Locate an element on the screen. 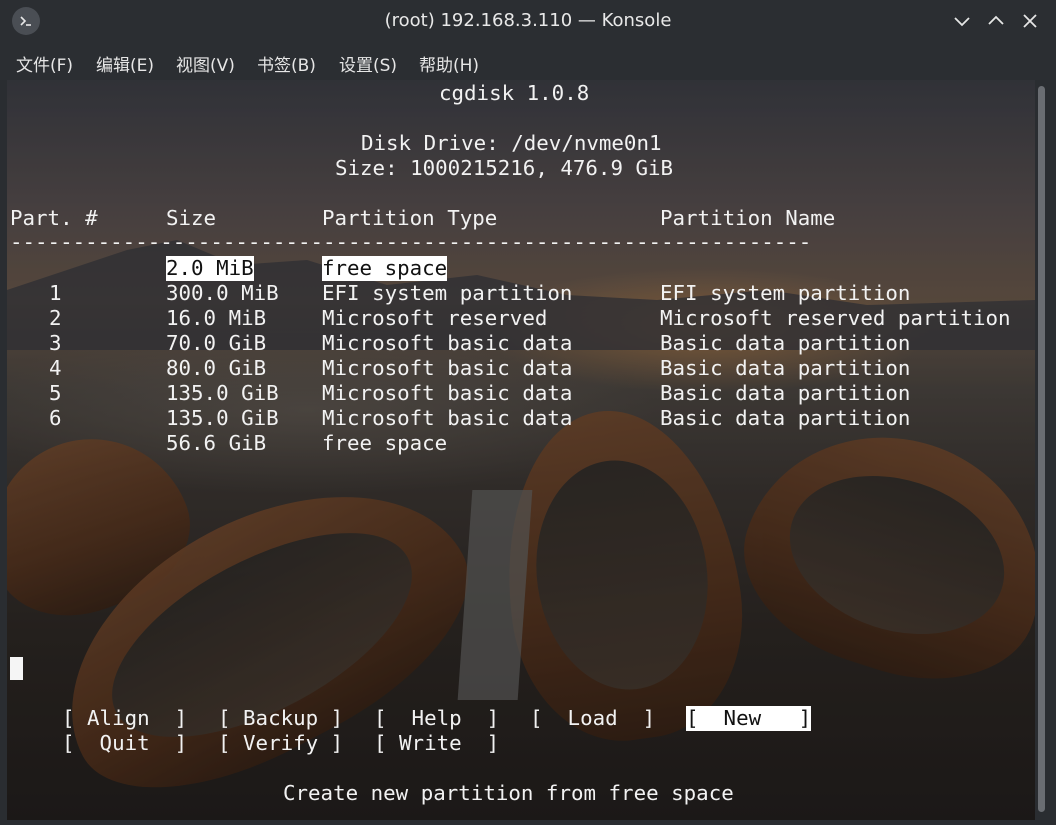  menu-view: 视图(V) is located at coordinates (205, 63).